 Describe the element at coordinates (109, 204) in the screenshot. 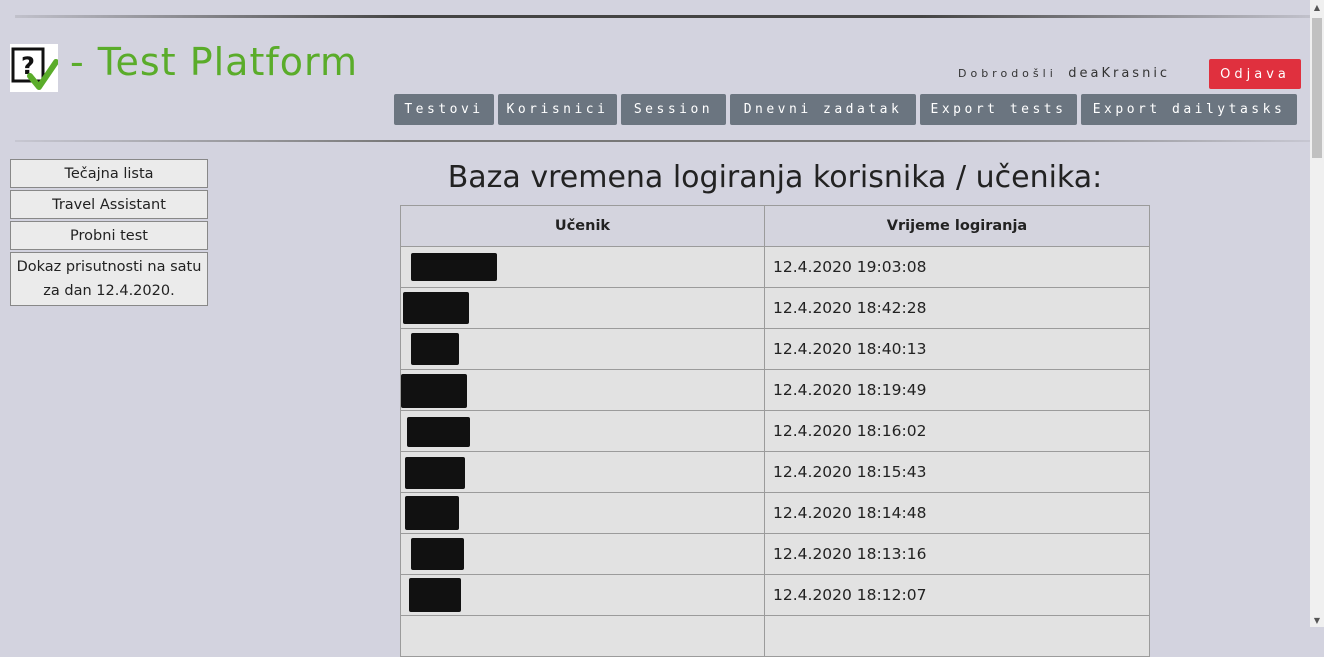

I see `sidebar-item-travel-assistant: Travel Assistant` at that location.